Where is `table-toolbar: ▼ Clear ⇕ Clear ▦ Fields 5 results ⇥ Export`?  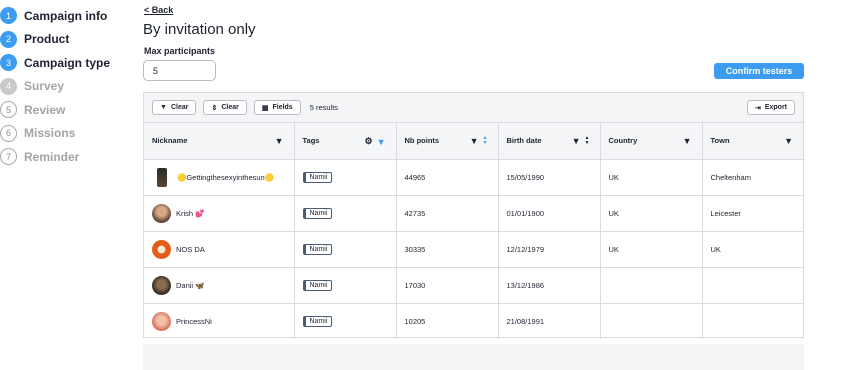
table-toolbar: ▼ Clear ⇕ Clear ▦ Fields 5 results ⇥ Export is located at coordinates (473, 108).